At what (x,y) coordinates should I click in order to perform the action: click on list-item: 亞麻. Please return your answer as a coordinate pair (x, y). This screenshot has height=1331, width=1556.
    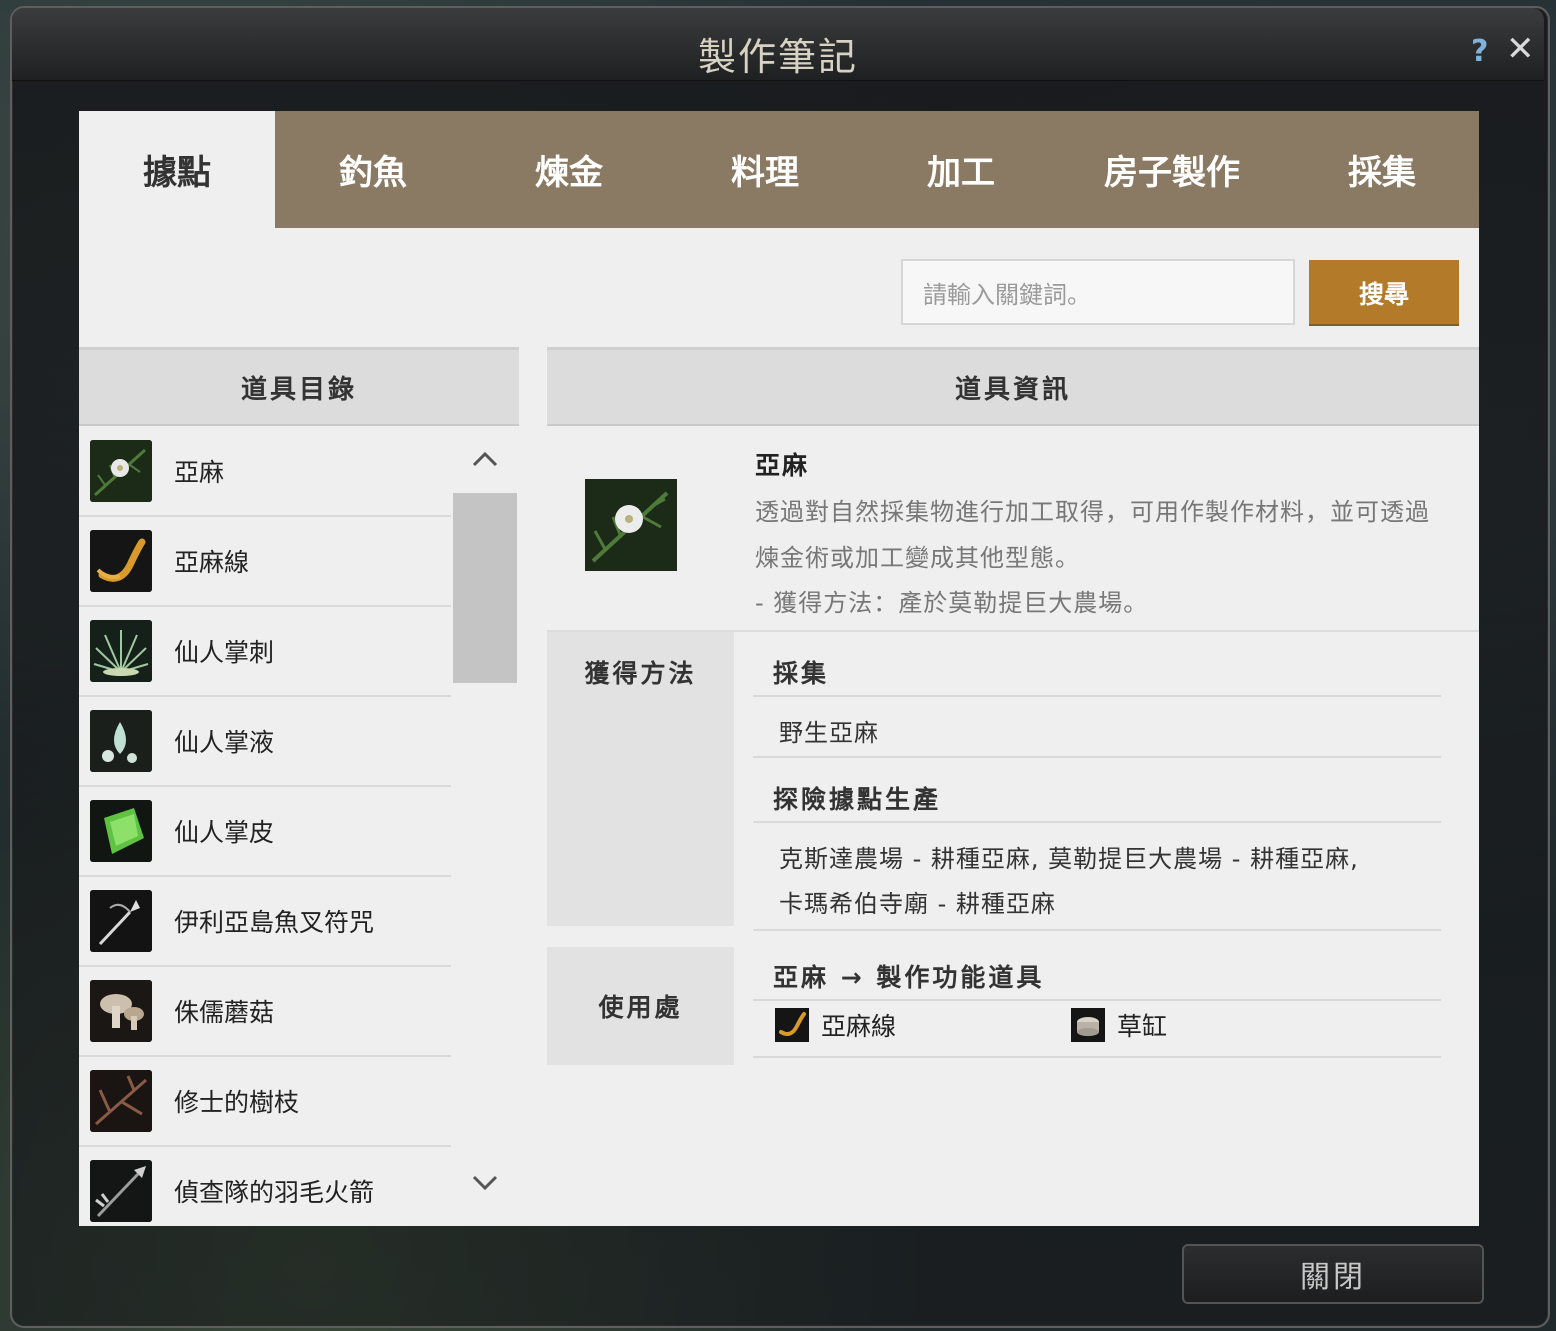
    Looking at the image, I should click on (265, 472).